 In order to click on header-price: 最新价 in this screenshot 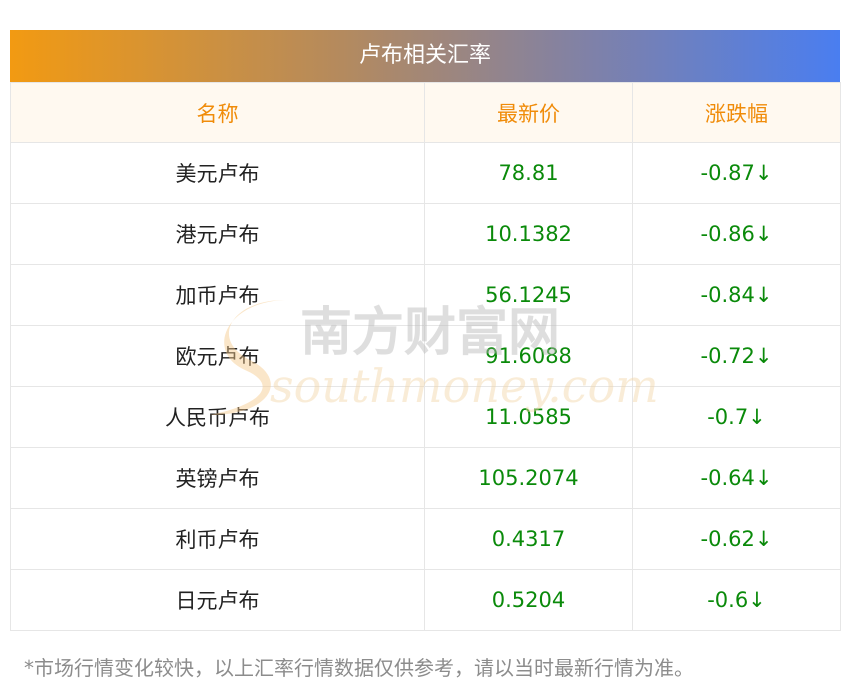, I will do `click(528, 112)`.